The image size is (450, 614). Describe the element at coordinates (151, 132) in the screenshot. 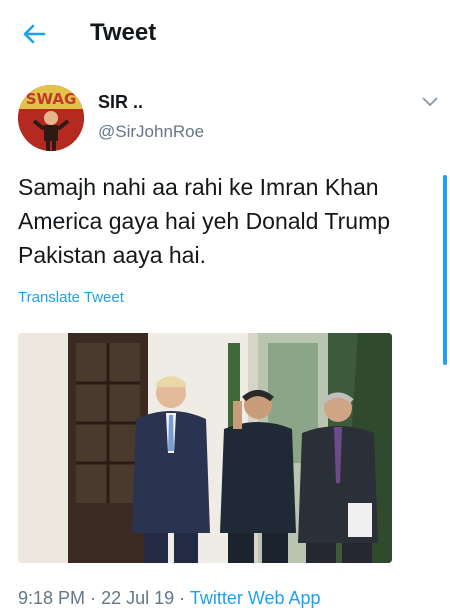

I see `author-handle: @SirJohnRoe` at that location.